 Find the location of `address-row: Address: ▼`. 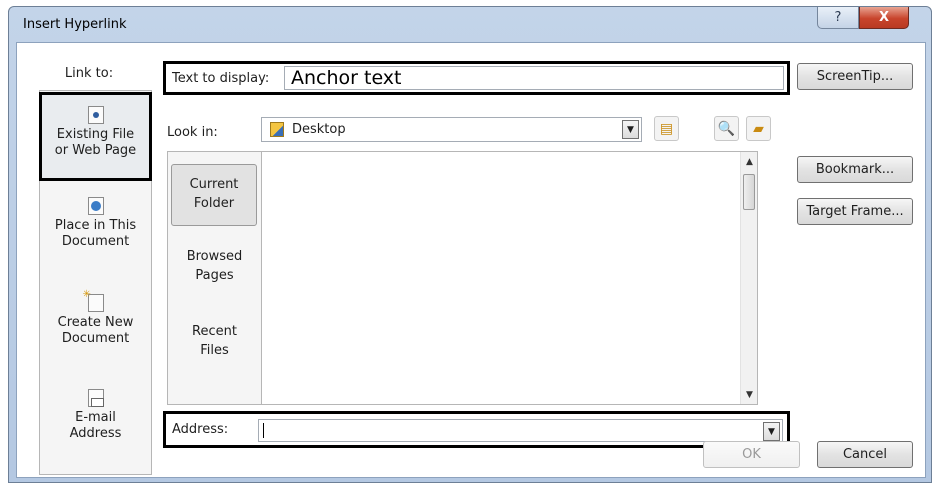

address-row: Address: ▼ is located at coordinates (476, 429).